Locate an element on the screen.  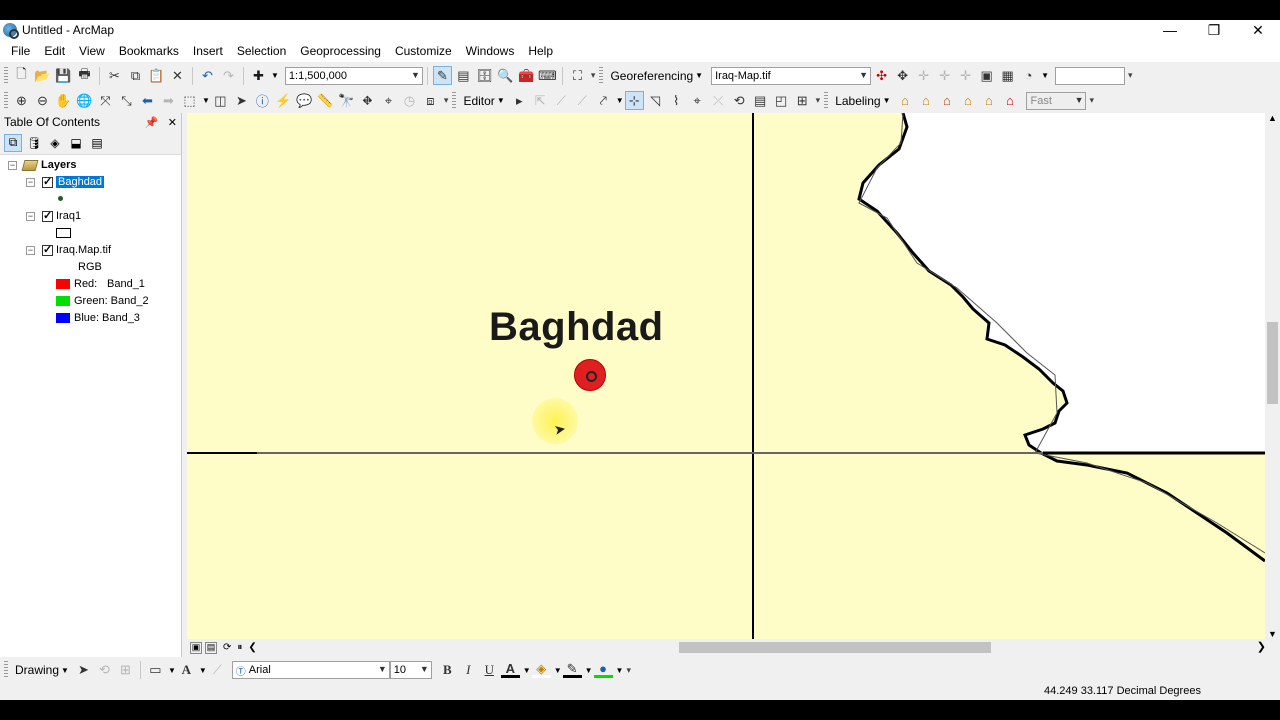
full-extent-icon: 🌐 is located at coordinates (84, 100).